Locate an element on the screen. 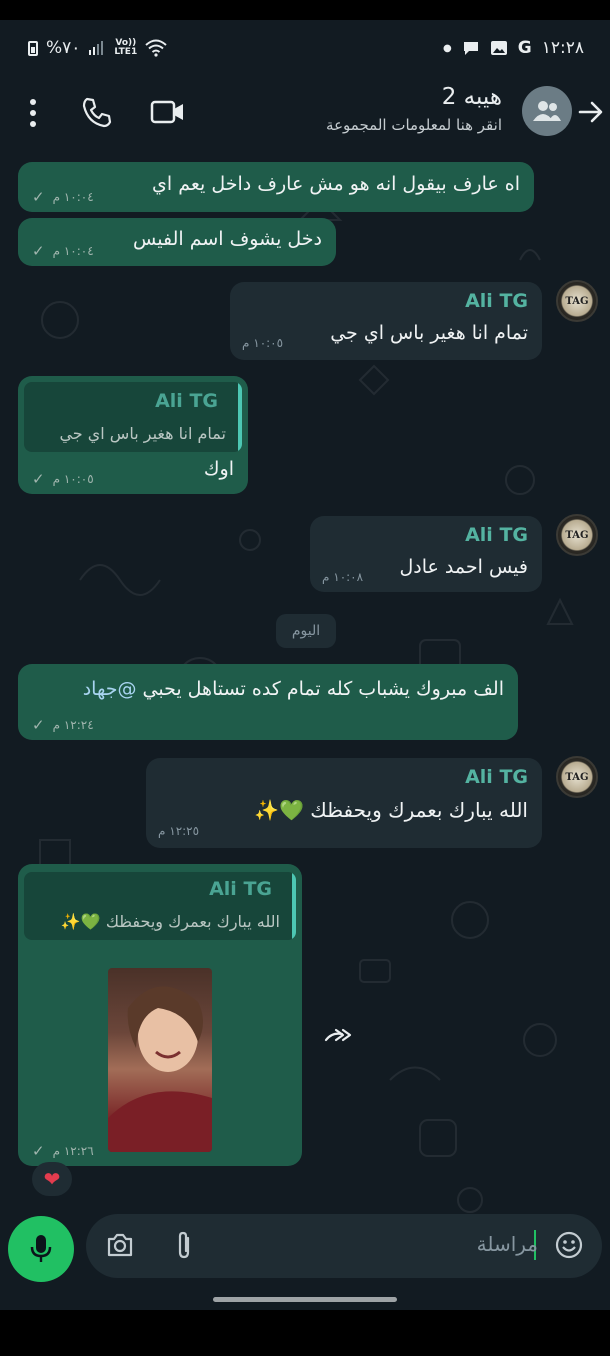  voice-call-icon is located at coordinates (96, 112).